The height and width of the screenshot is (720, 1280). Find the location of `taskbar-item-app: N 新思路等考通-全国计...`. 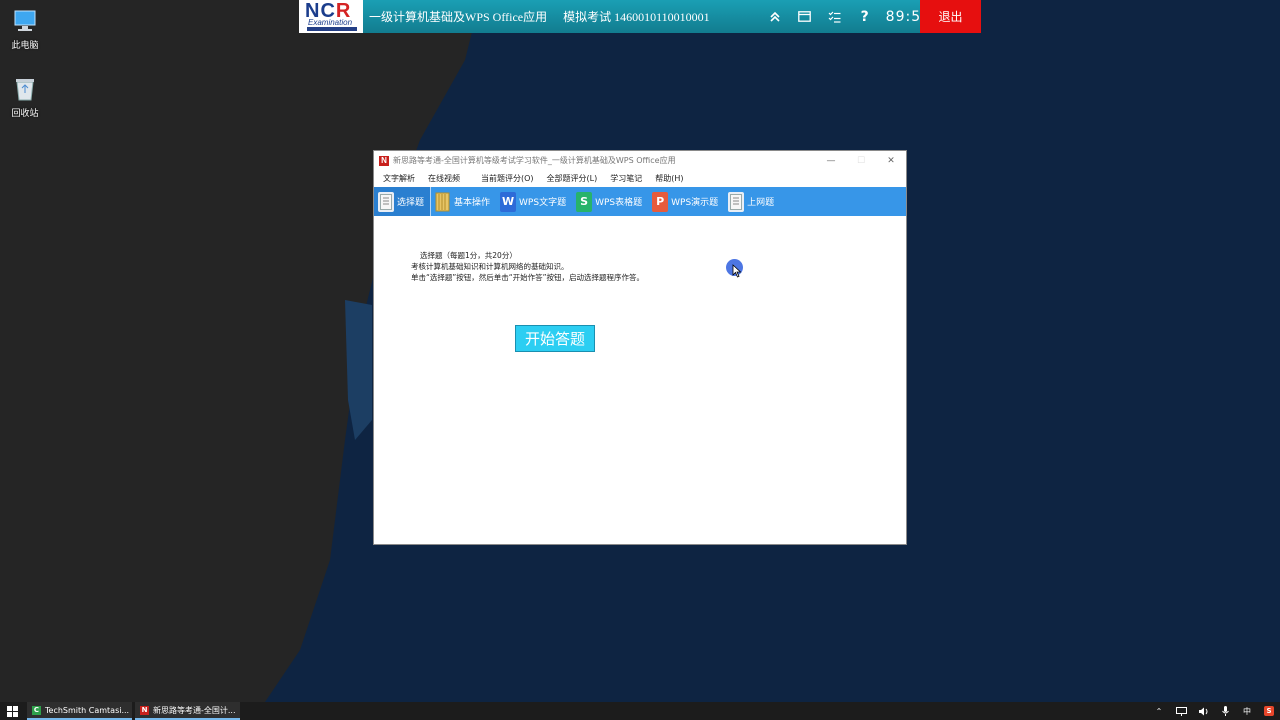

taskbar-item-app: N 新思路等考通-全国计... is located at coordinates (187, 711).